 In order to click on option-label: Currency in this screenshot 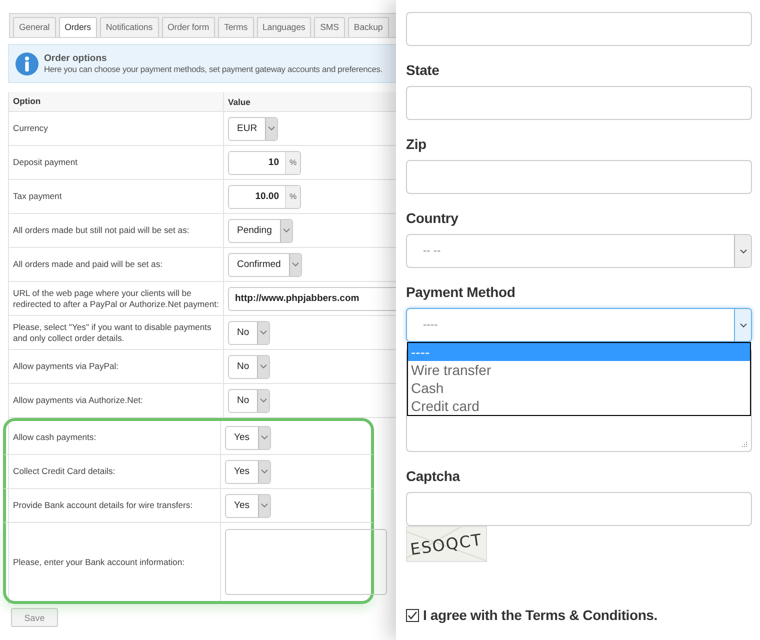, I will do `click(30, 128)`.